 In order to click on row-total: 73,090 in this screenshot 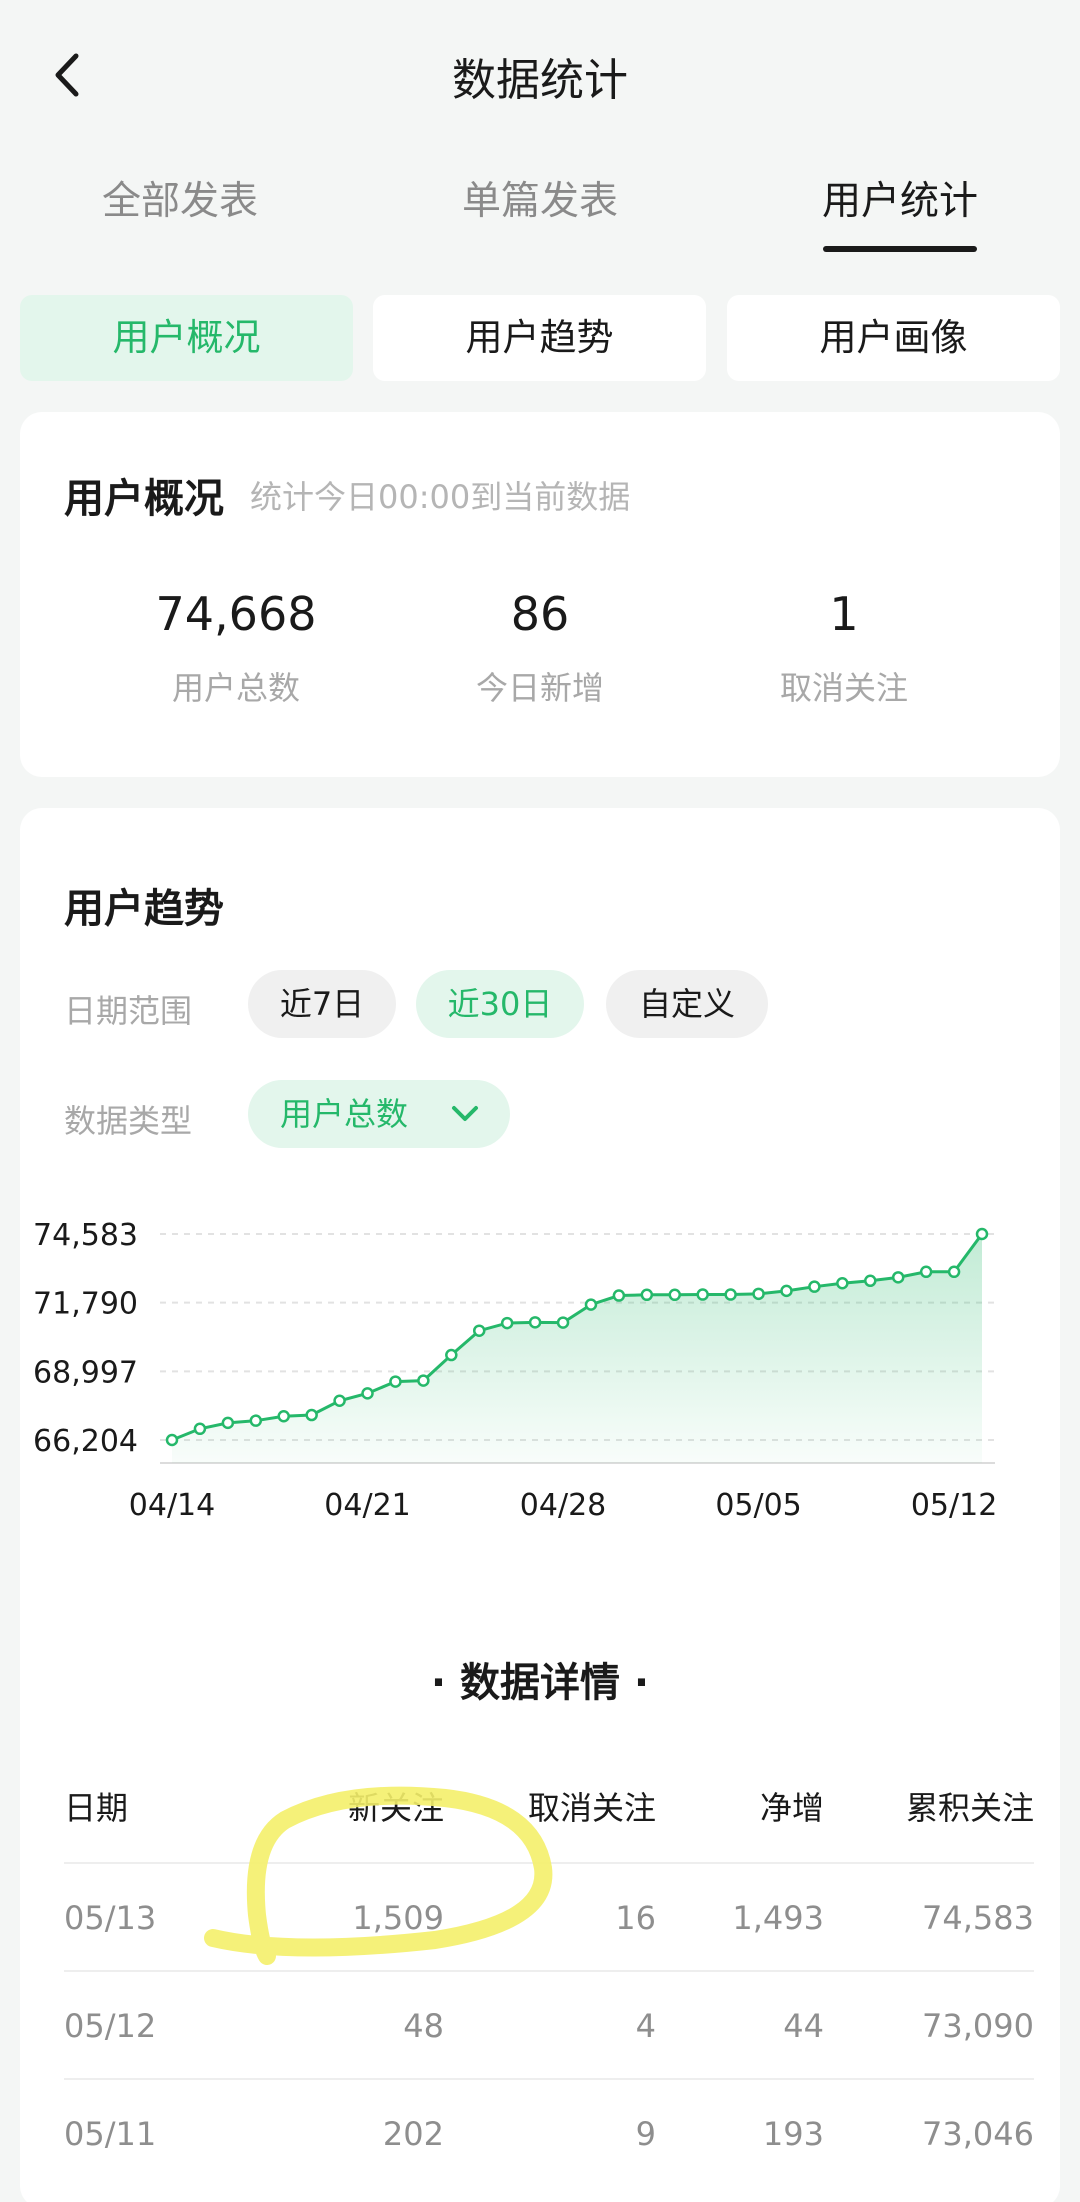, I will do `click(978, 2026)`.